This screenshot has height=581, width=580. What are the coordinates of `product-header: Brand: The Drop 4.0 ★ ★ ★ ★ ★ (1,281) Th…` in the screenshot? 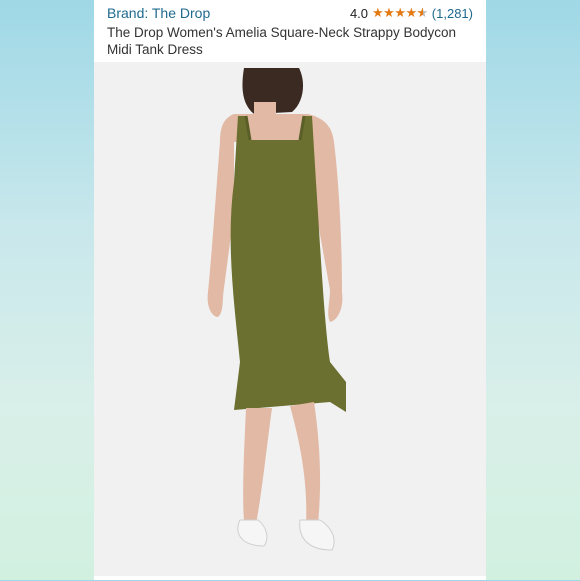 It's located at (290, 31).